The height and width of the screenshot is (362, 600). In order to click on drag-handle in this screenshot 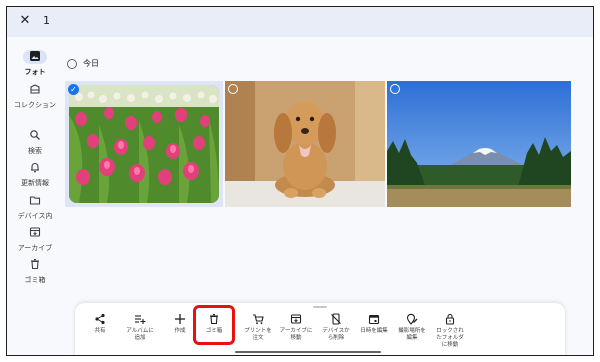, I will do `click(320, 307)`.